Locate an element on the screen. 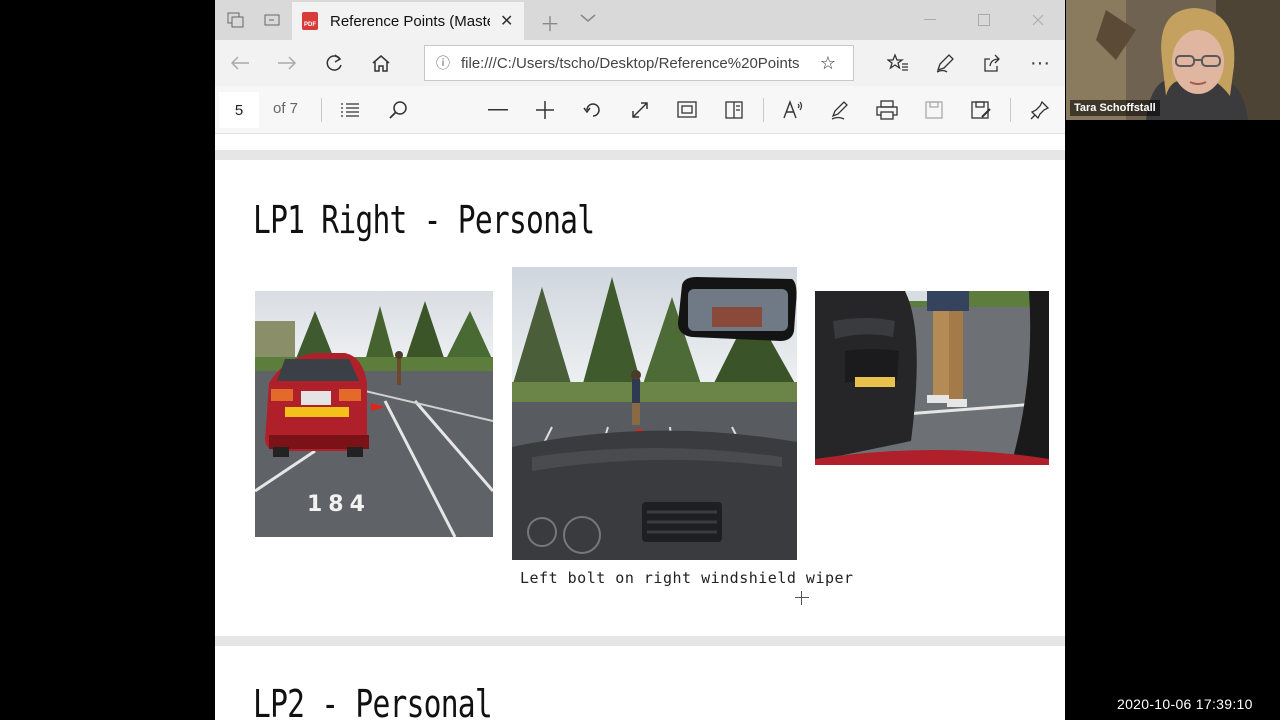  back-icon is located at coordinates (240, 63).